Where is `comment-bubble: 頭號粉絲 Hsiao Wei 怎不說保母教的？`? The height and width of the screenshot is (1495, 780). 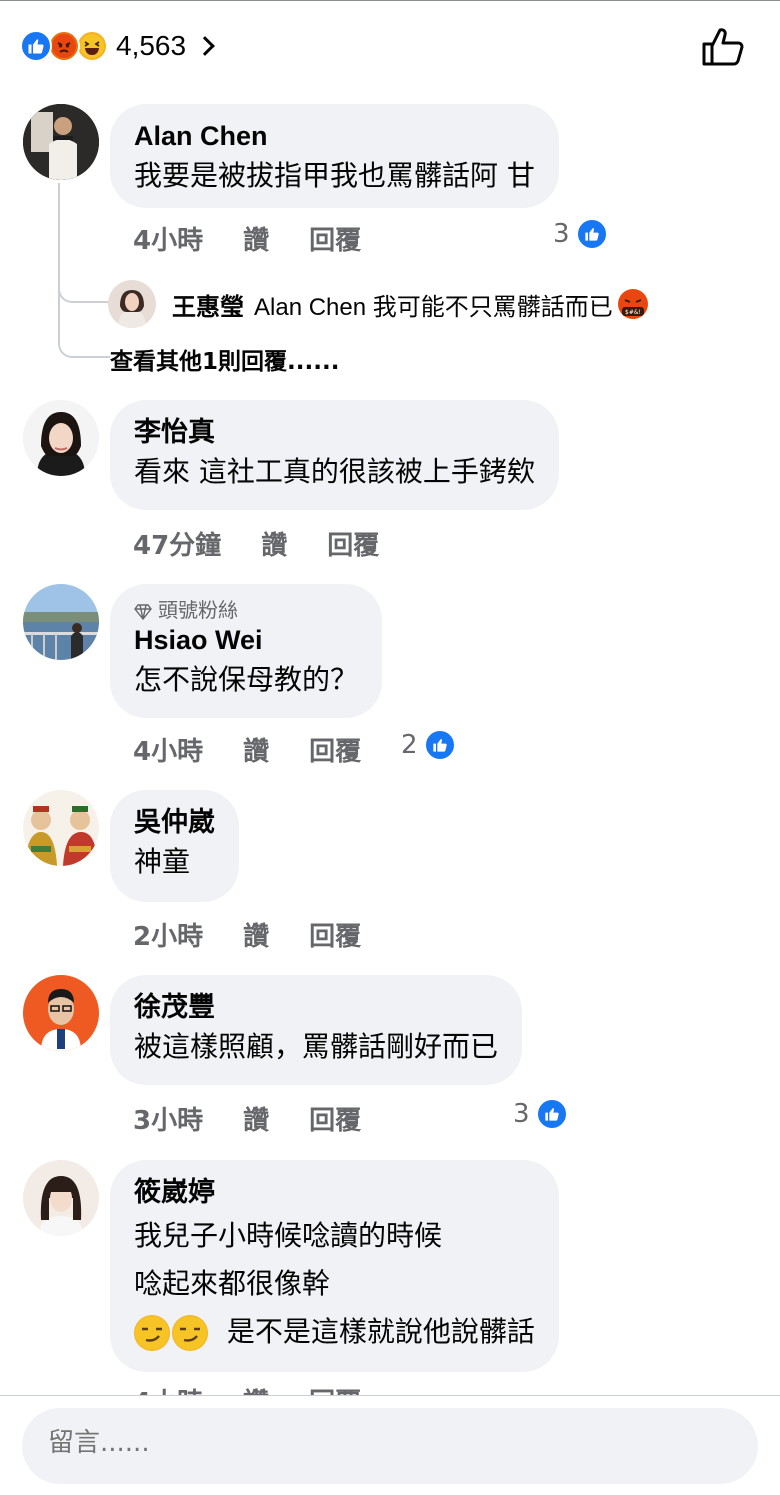 comment-bubble: 頭號粉絲 Hsiao Wei 怎不說保母教的？ is located at coordinates (246, 651).